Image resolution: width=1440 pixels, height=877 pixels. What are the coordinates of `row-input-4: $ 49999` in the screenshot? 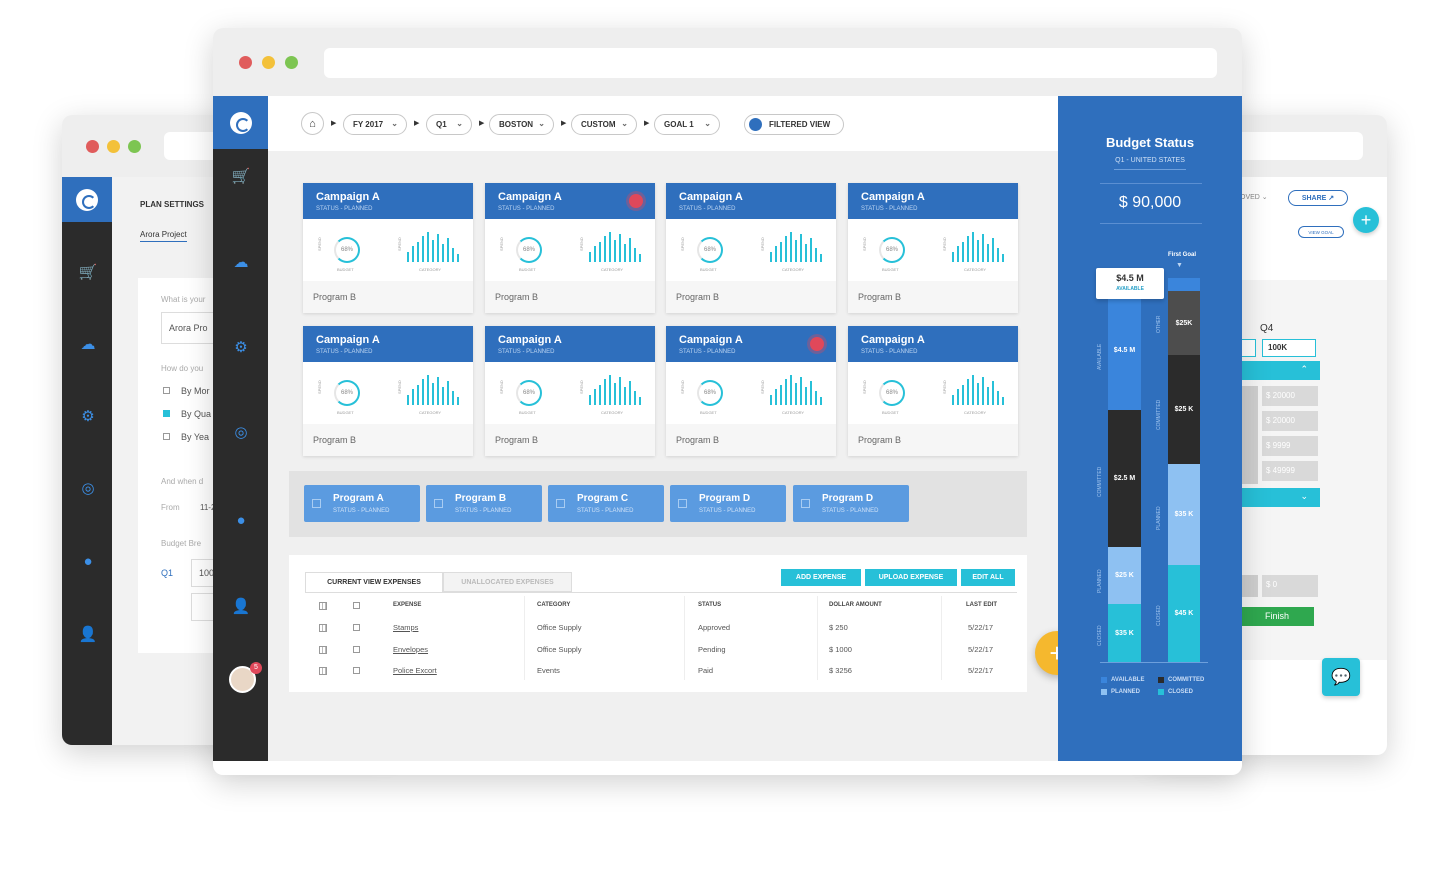 It's located at (1290, 471).